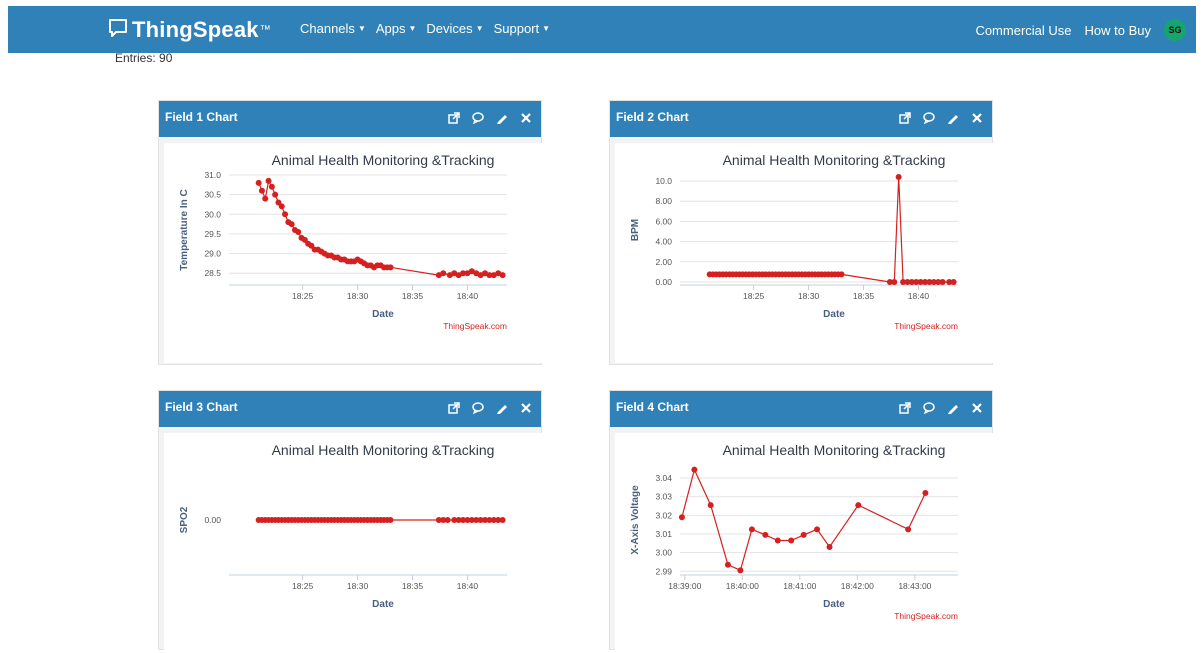  What do you see at coordinates (212, 175) in the screenshot?
I see `y-tick-label: 31.0` at bounding box center [212, 175].